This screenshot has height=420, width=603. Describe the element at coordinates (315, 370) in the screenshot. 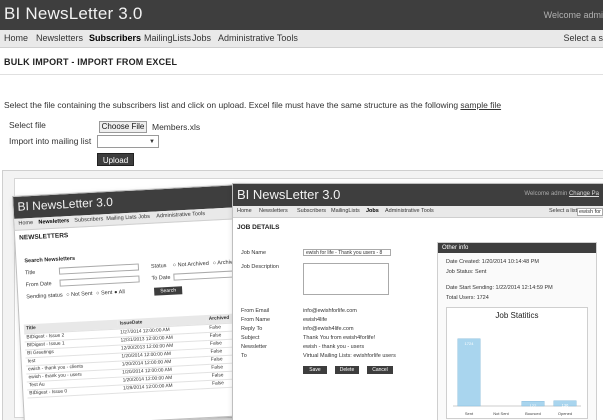

I see `mini-save-button: Save` at that location.